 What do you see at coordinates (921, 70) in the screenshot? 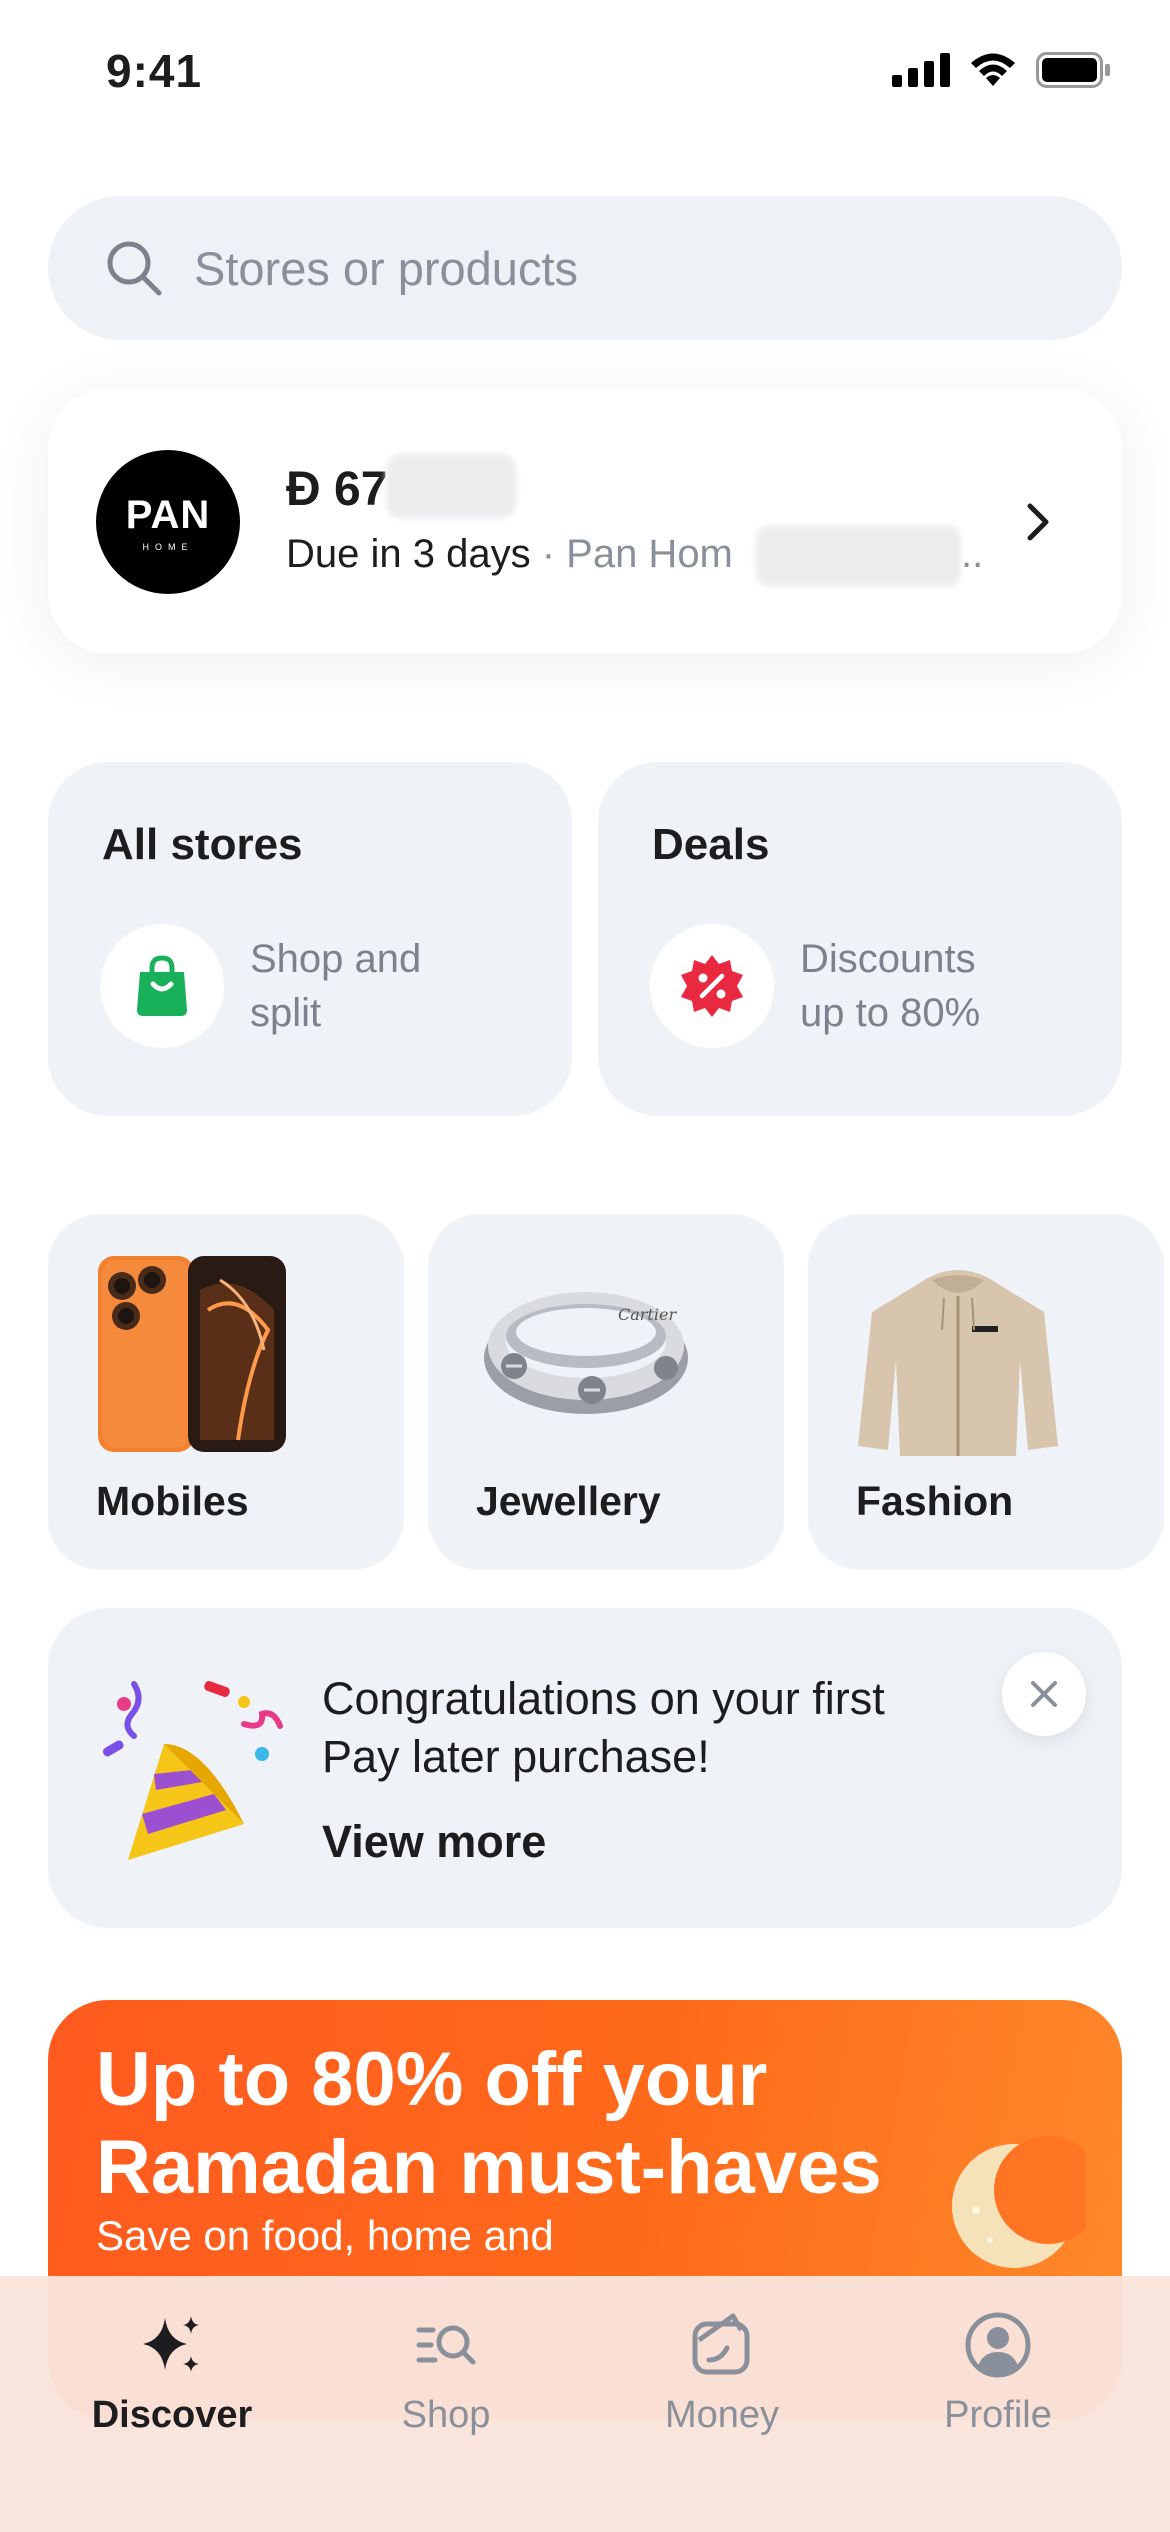
I see `cellular-signal-icon` at bounding box center [921, 70].